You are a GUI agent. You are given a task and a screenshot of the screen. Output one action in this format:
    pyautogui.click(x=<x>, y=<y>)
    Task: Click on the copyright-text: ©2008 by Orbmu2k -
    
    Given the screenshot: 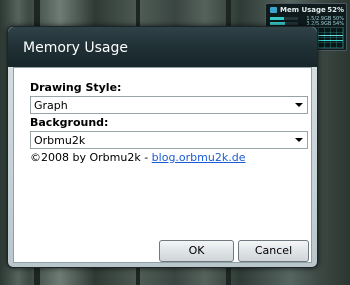 What is the action you would take?
    pyautogui.click(x=91, y=157)
    